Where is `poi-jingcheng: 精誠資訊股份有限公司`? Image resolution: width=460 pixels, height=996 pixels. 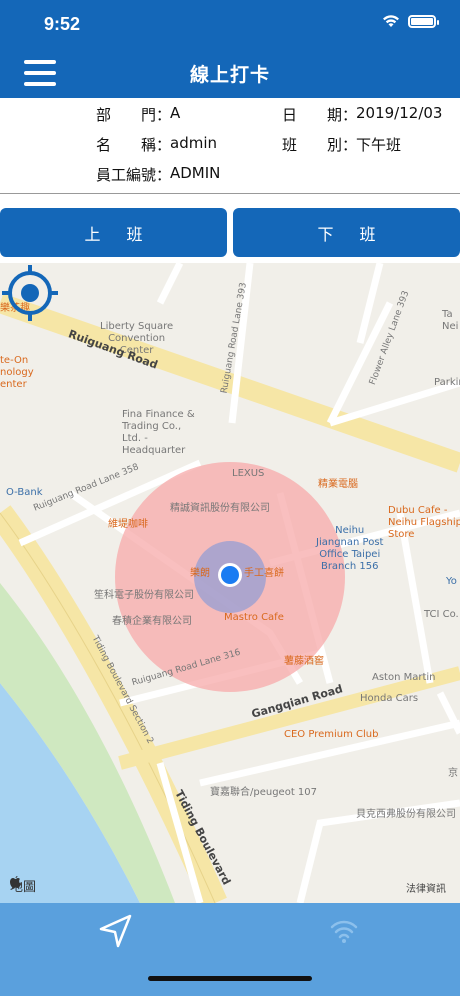
poi-jingcheng: 精誠資訊股份有限公司 is located at coordinates (220, 509).